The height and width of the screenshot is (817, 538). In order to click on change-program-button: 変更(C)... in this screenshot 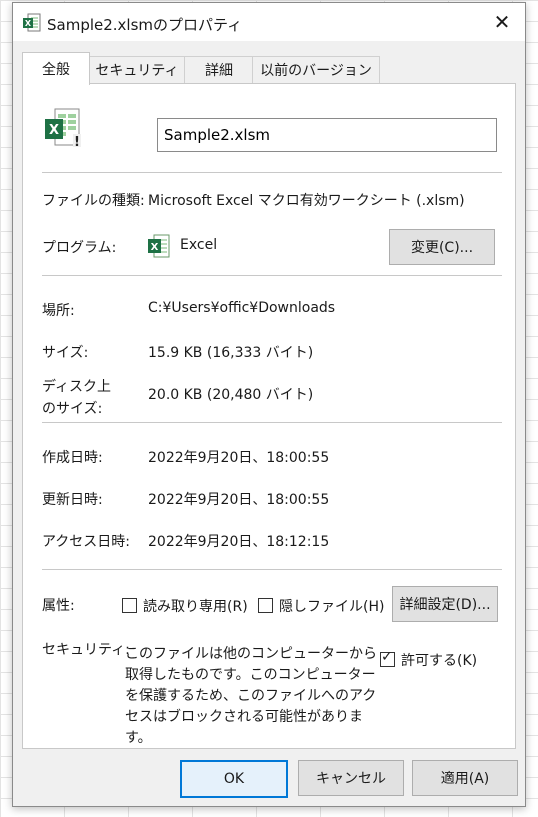, I will do `click(442, 247)`.